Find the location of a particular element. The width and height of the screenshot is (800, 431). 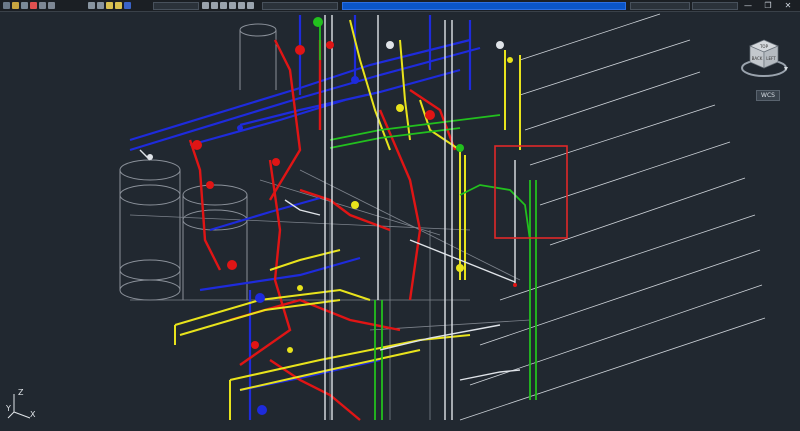

viewcube: TOP BACK LEFT is located at coordinates (764, 60).